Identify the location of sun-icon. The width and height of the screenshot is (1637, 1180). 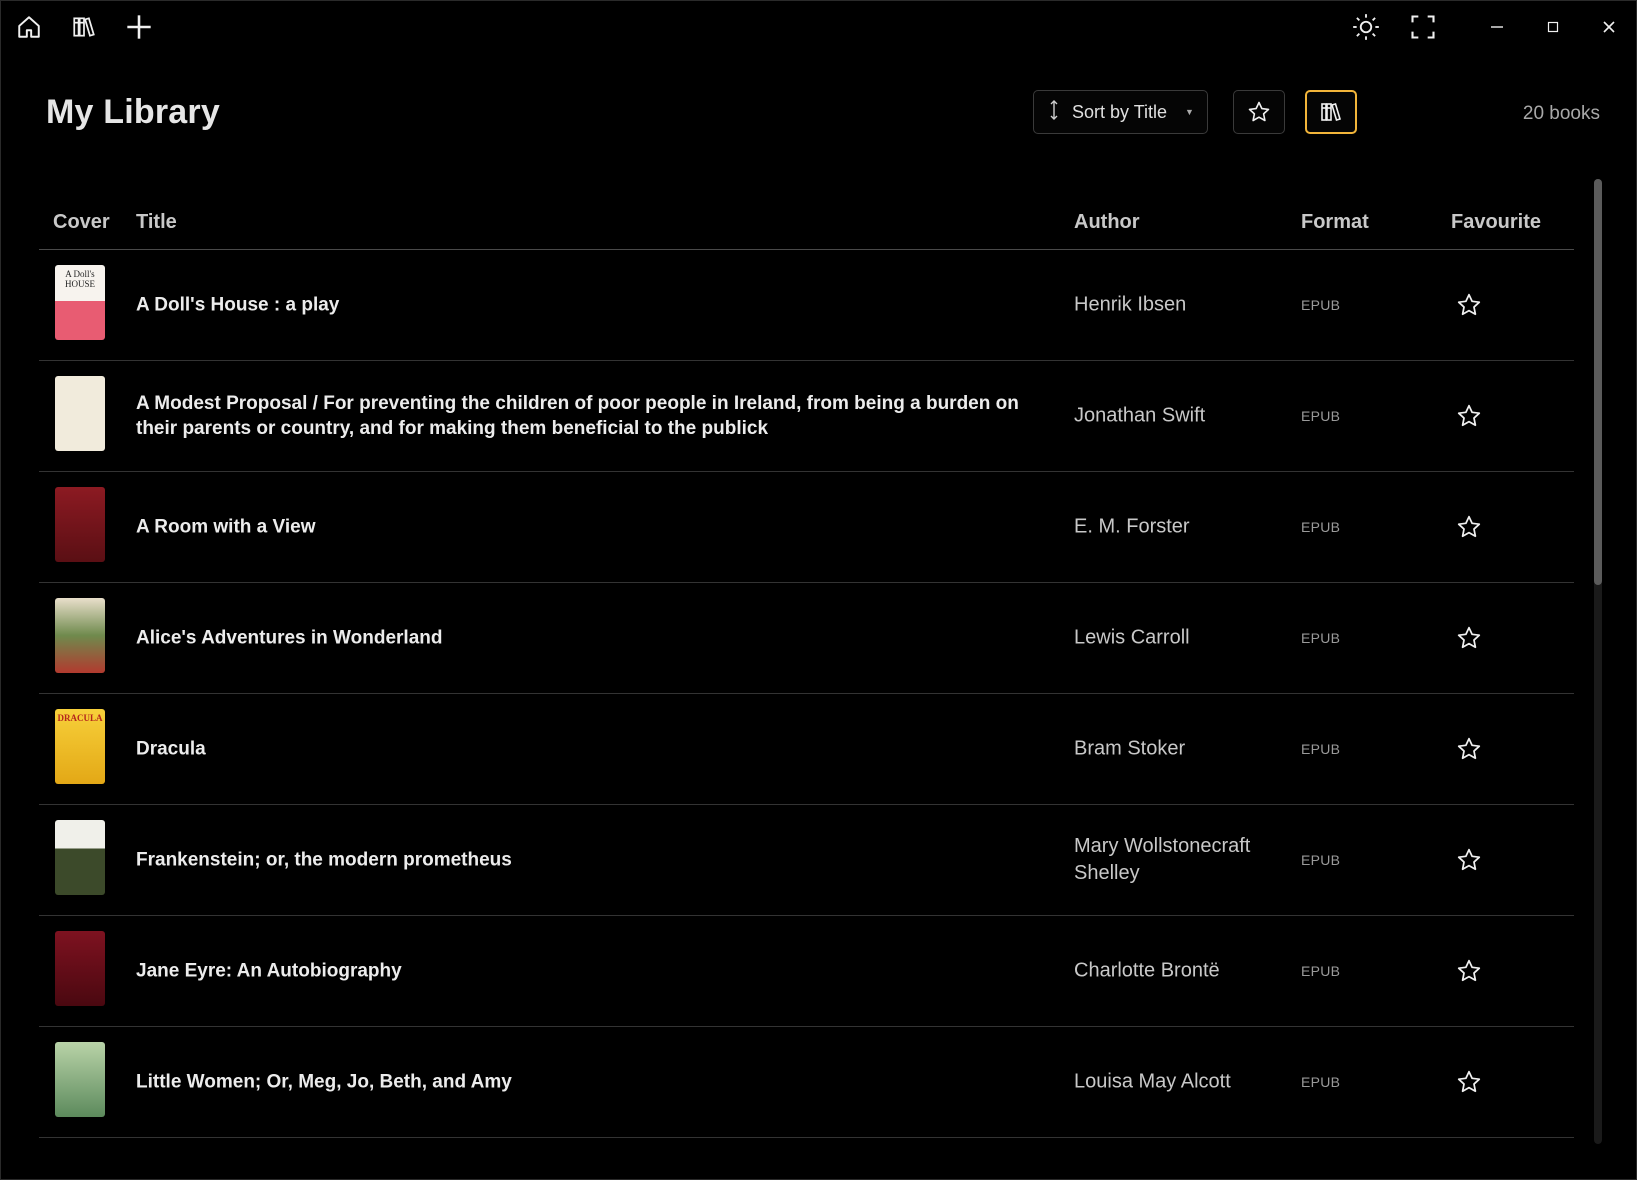
(1366, 27).